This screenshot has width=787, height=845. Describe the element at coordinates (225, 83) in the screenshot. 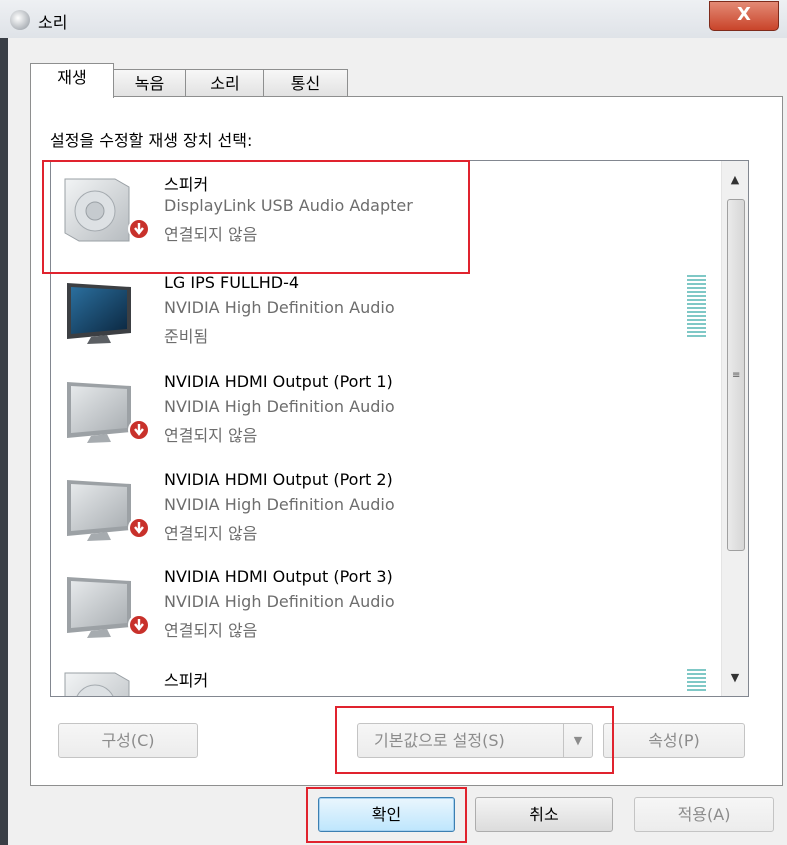

I see `tab-sounds: 소리` at that location.